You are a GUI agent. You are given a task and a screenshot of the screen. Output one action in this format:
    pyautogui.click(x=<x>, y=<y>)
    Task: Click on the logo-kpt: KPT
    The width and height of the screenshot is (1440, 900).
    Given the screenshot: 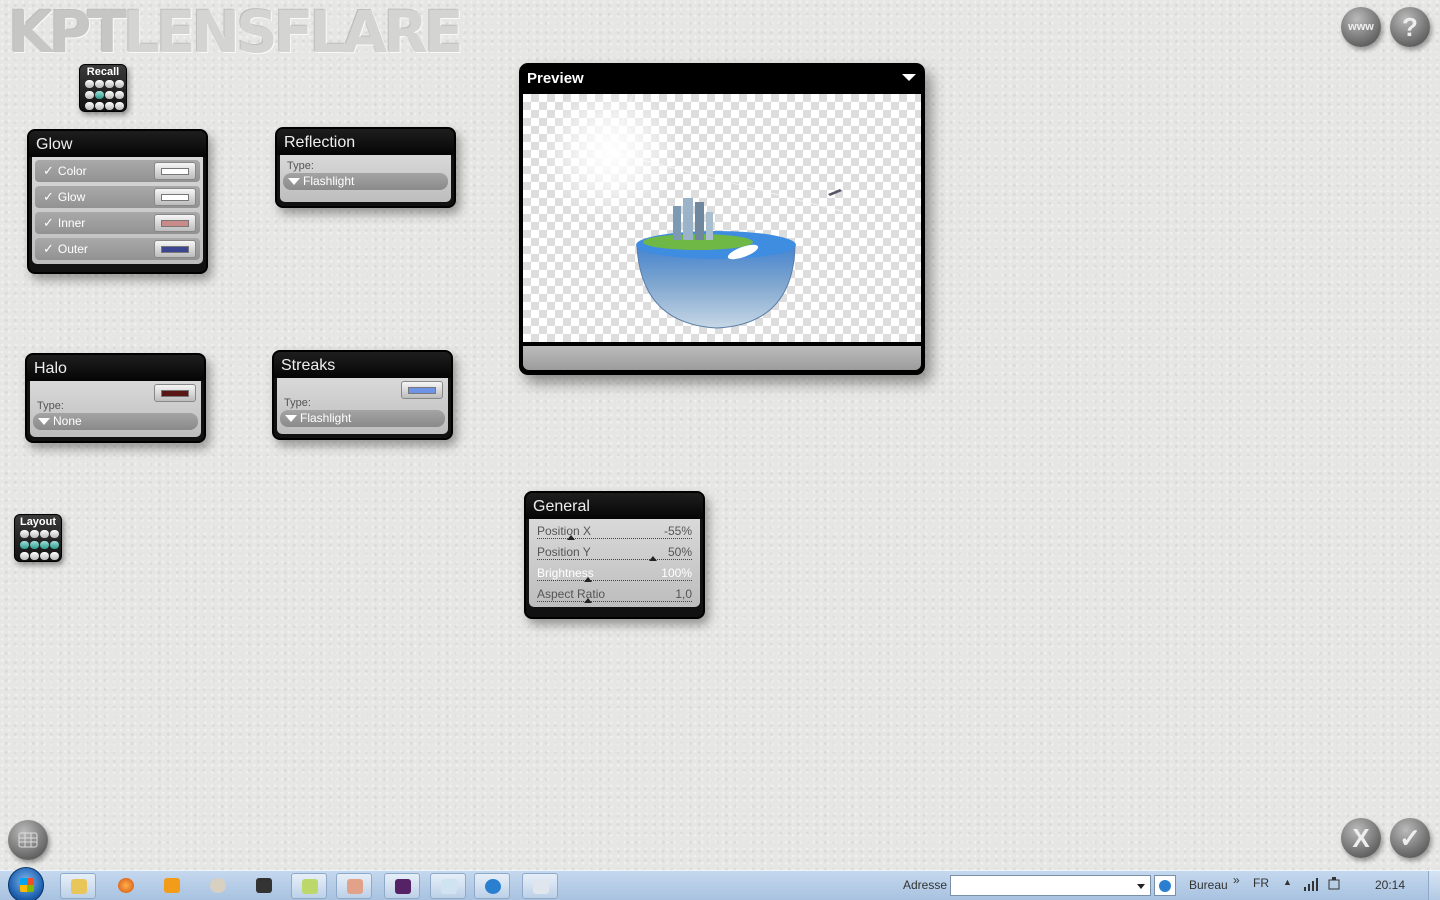 What is the action you would take?
    pyautogui.click(x=67, y=33)
    